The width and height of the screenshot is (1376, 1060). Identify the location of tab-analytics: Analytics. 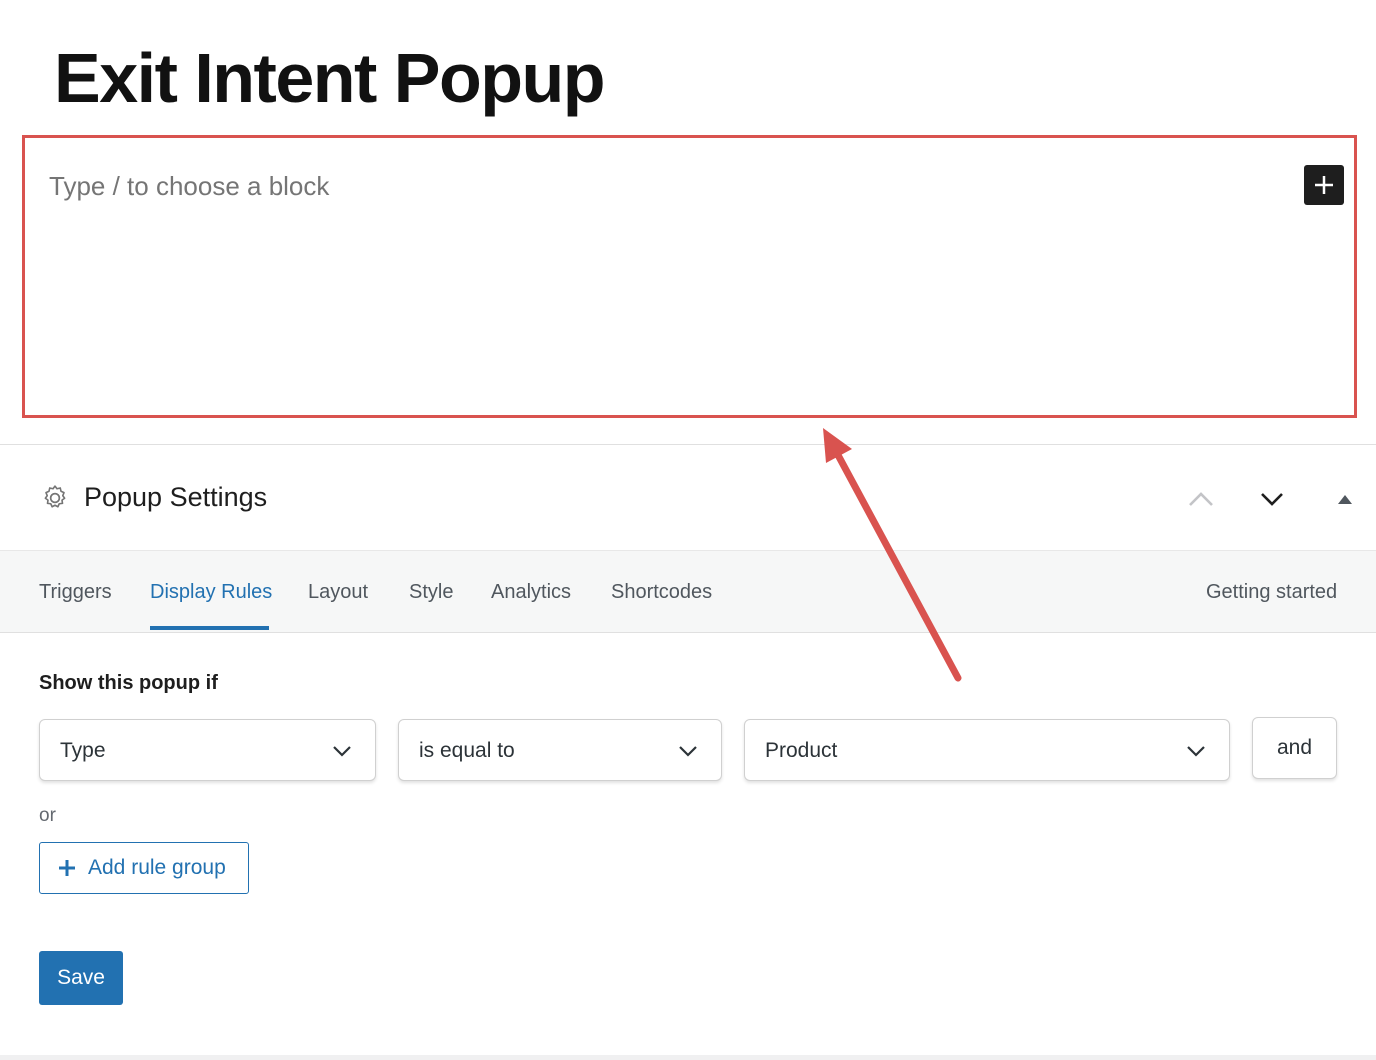
(531, 592).